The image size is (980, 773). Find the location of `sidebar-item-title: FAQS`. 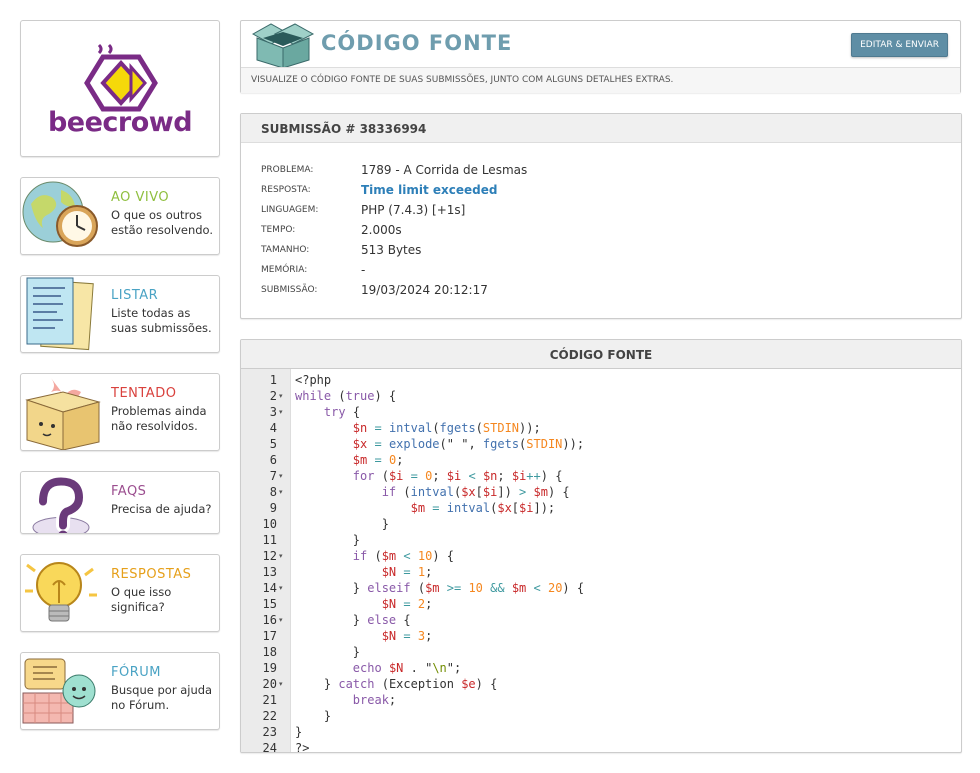

sidebar-item-title: FAQS is located at coordinates (129, 491).